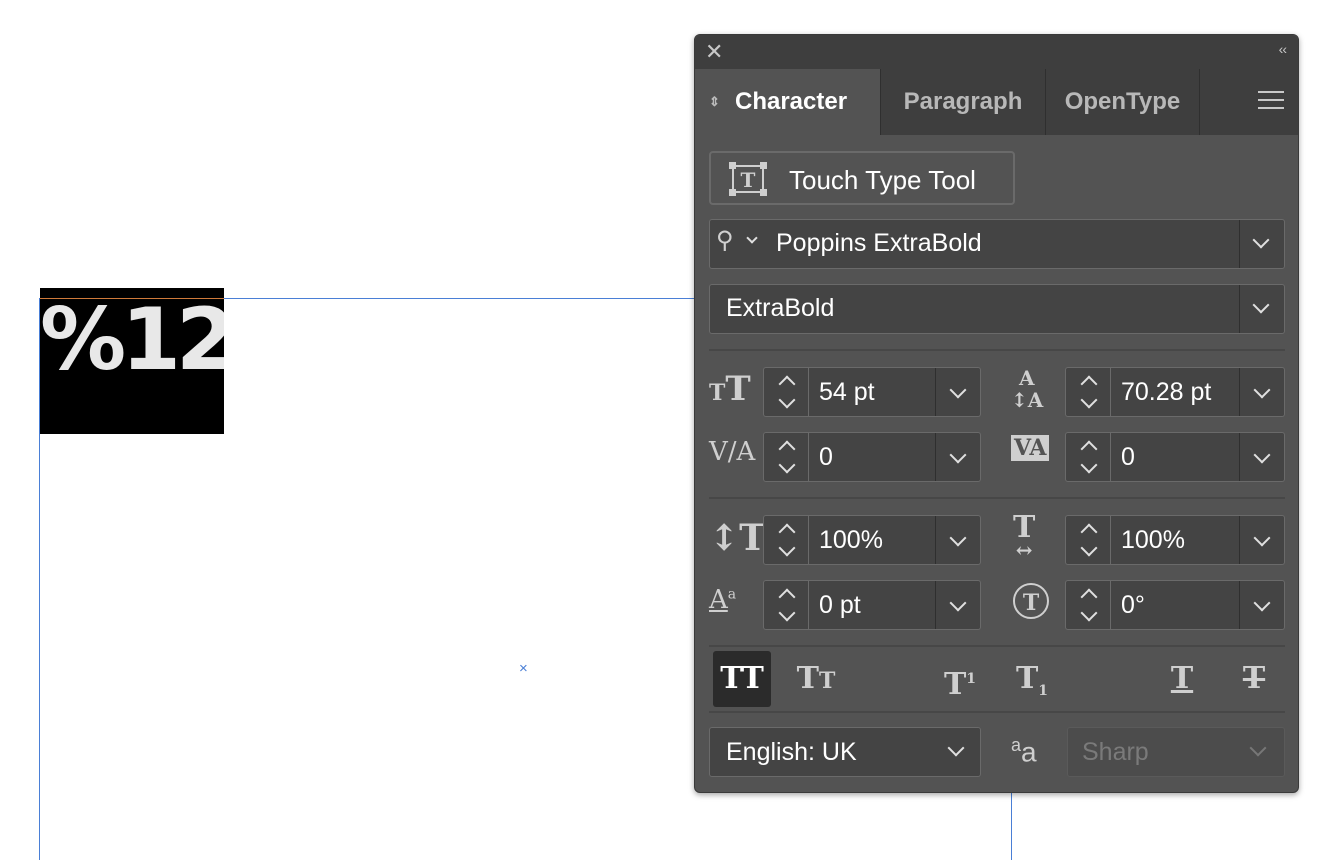 The height and width of the screenshot is (860, 1326). I want to click on tracking-dropdown, so click(1261, 457).